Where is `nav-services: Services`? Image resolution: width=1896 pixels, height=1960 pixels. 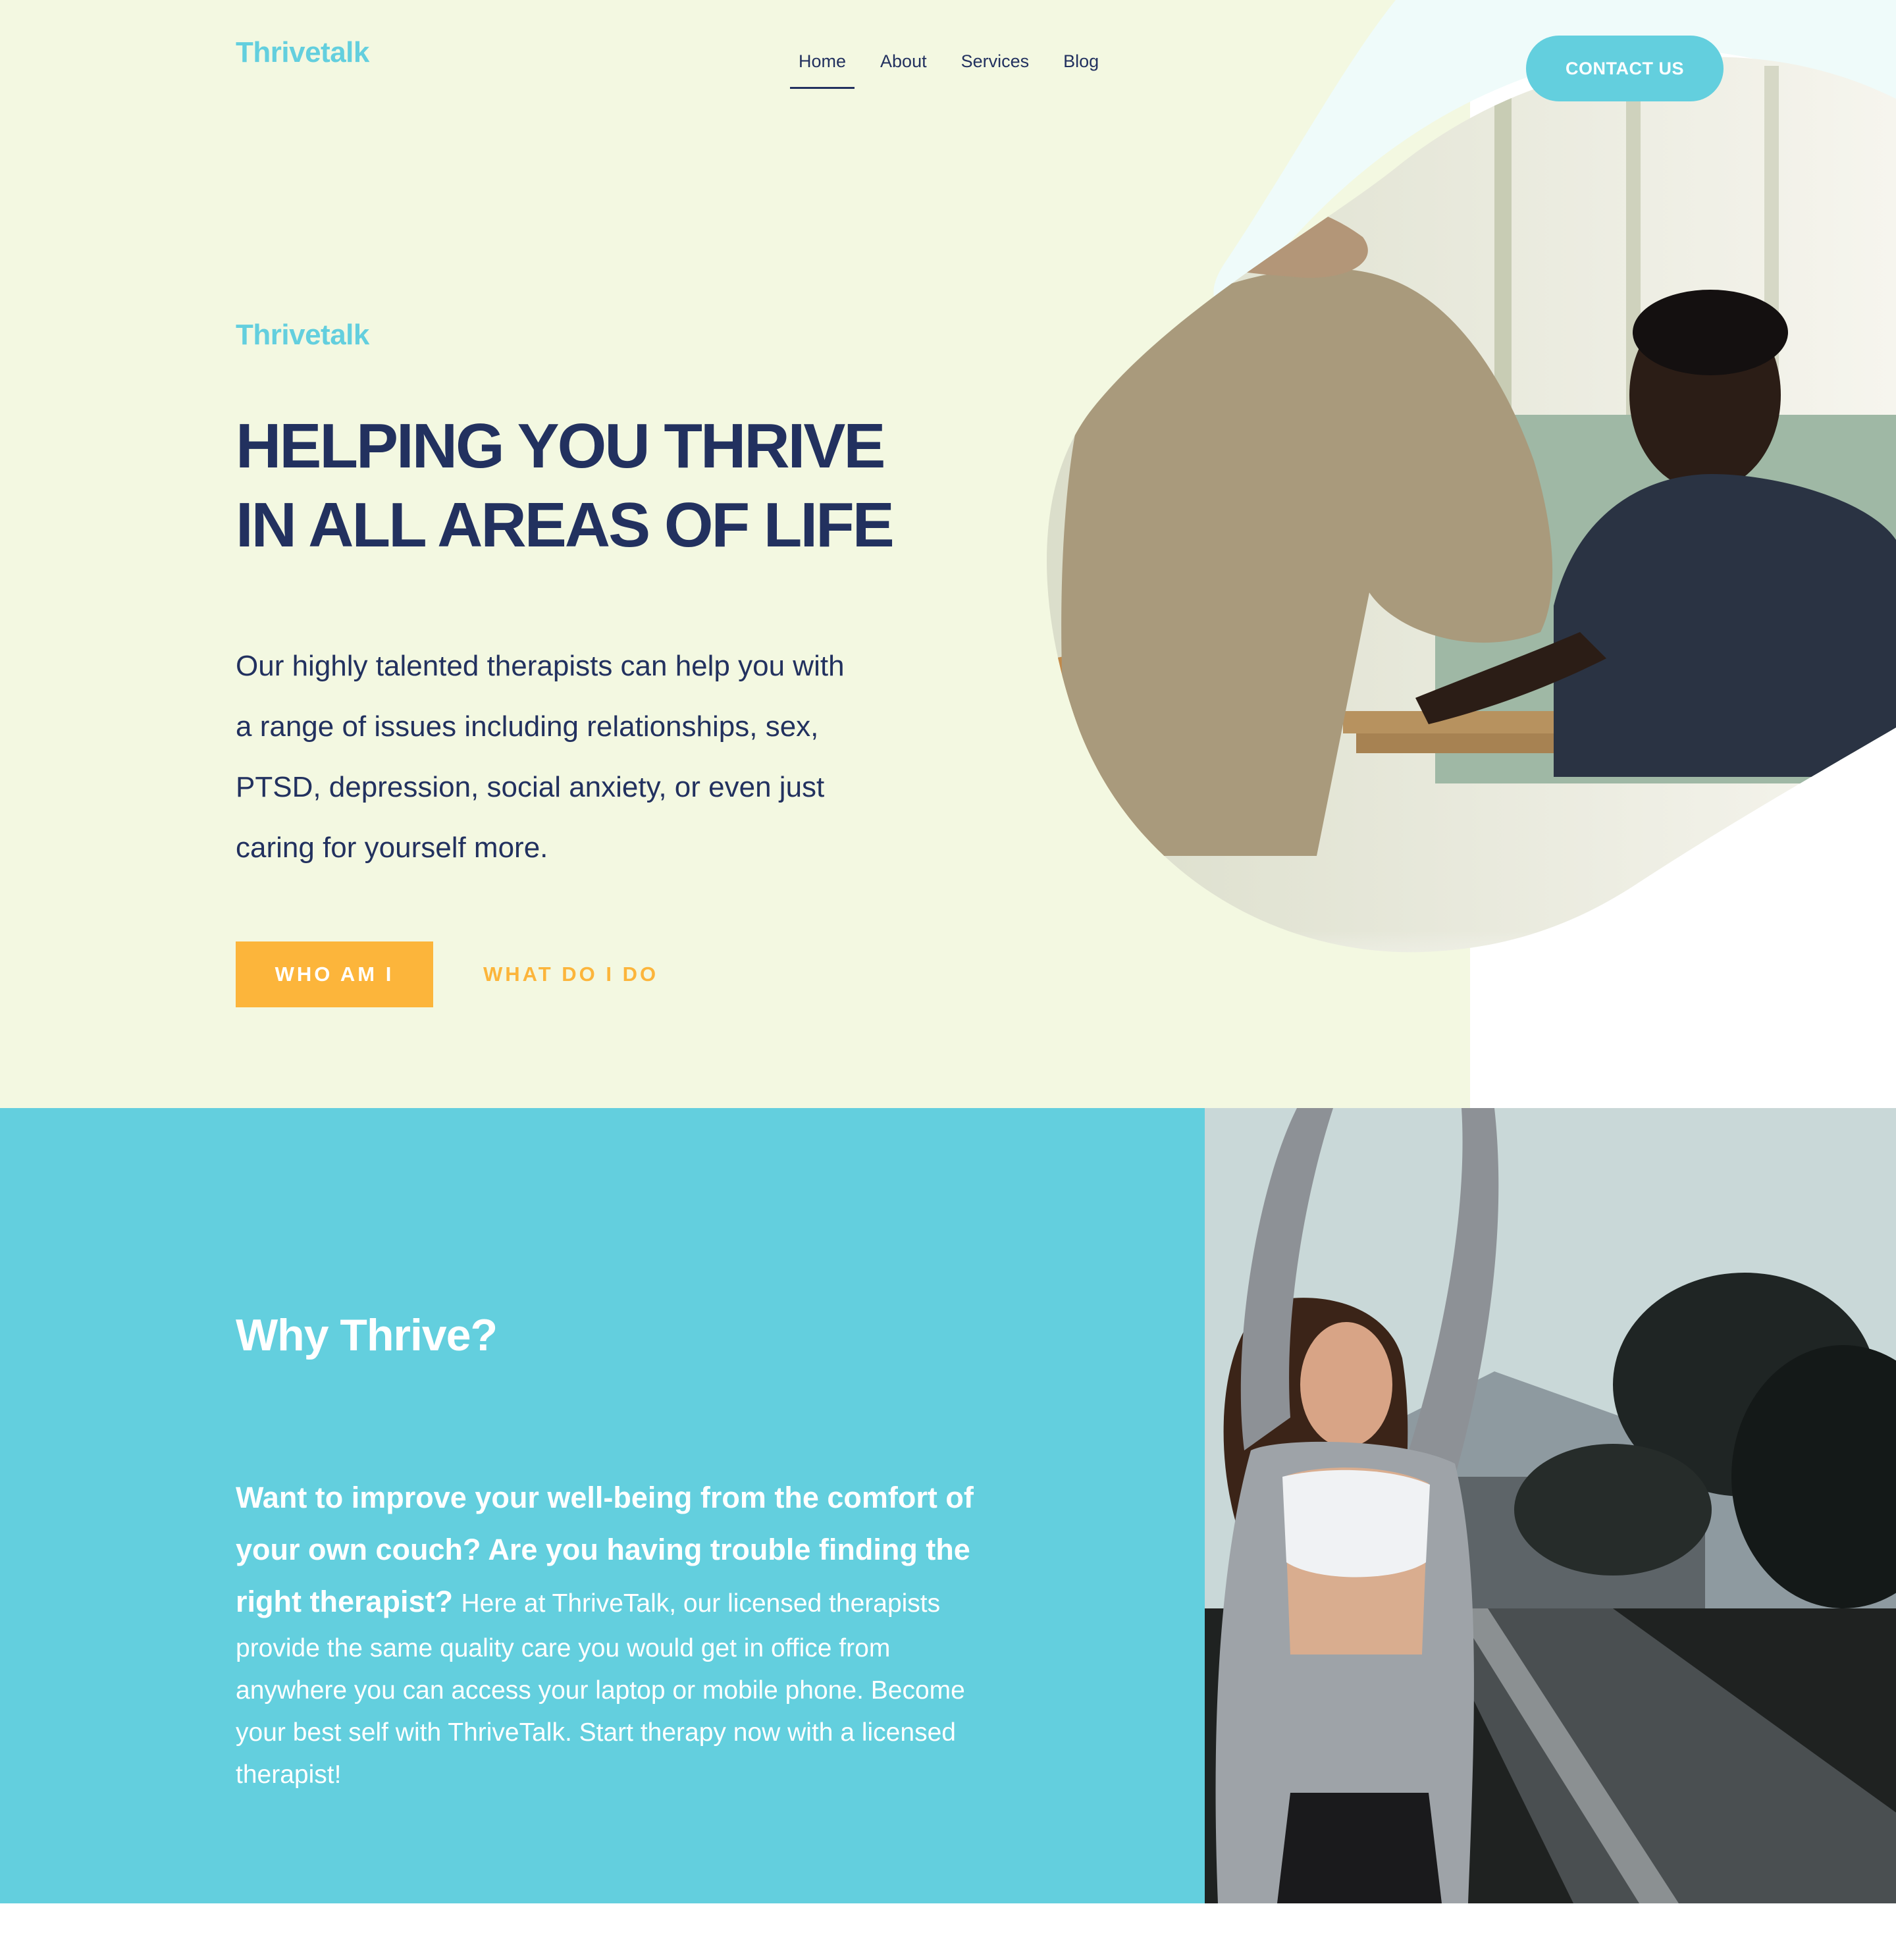 nav-services: Services is located at coordinates (996, 68).